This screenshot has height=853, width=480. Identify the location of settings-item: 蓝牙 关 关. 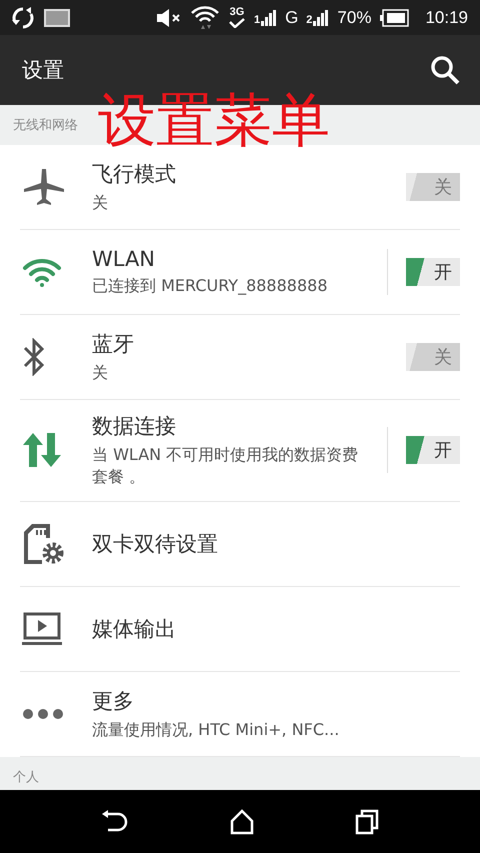
(240, 357).